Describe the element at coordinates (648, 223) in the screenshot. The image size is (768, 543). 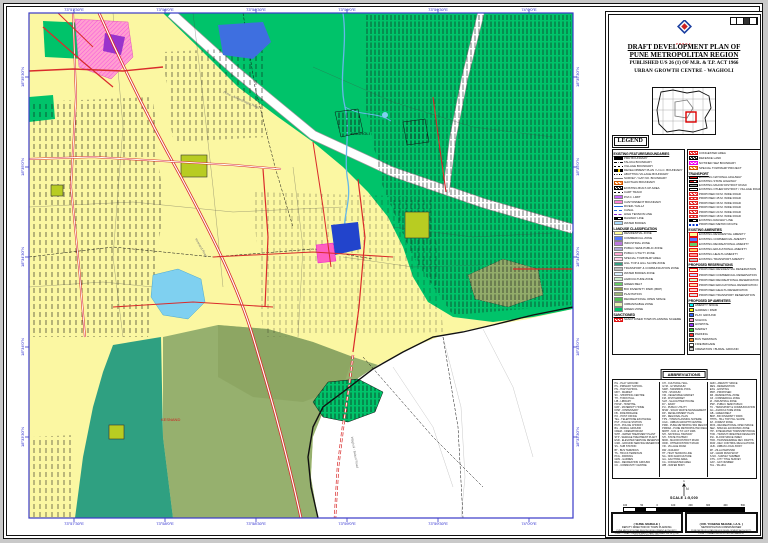
I see `legend-item: WATER BODIES` at that location.